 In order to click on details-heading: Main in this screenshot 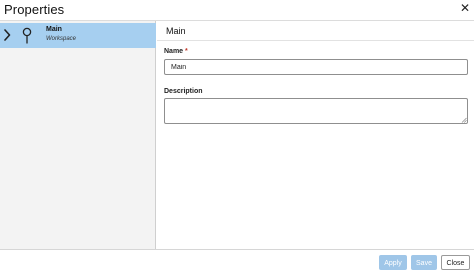, I will do `click(176, 31)`.